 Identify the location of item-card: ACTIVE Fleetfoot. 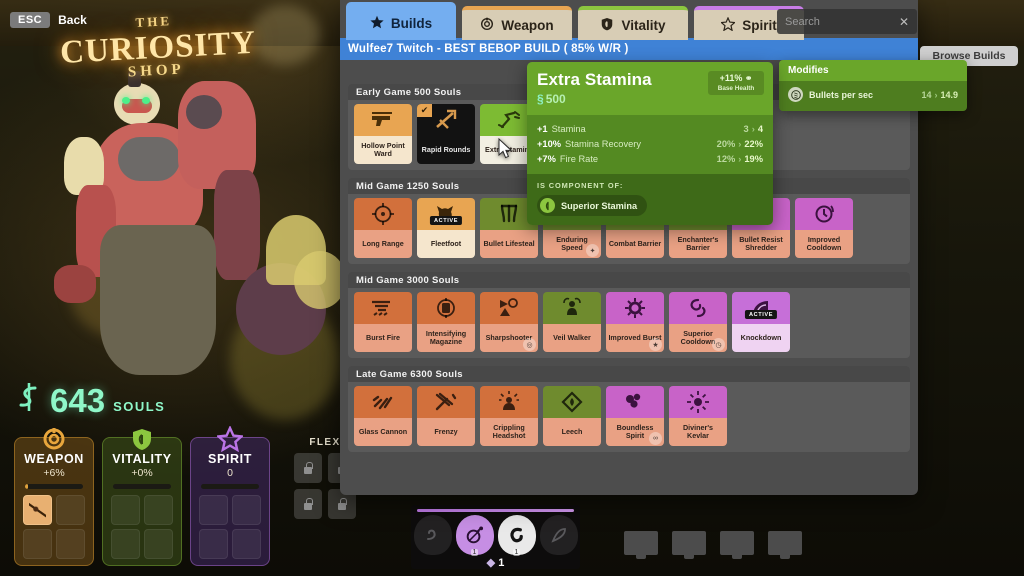
(446, 228).